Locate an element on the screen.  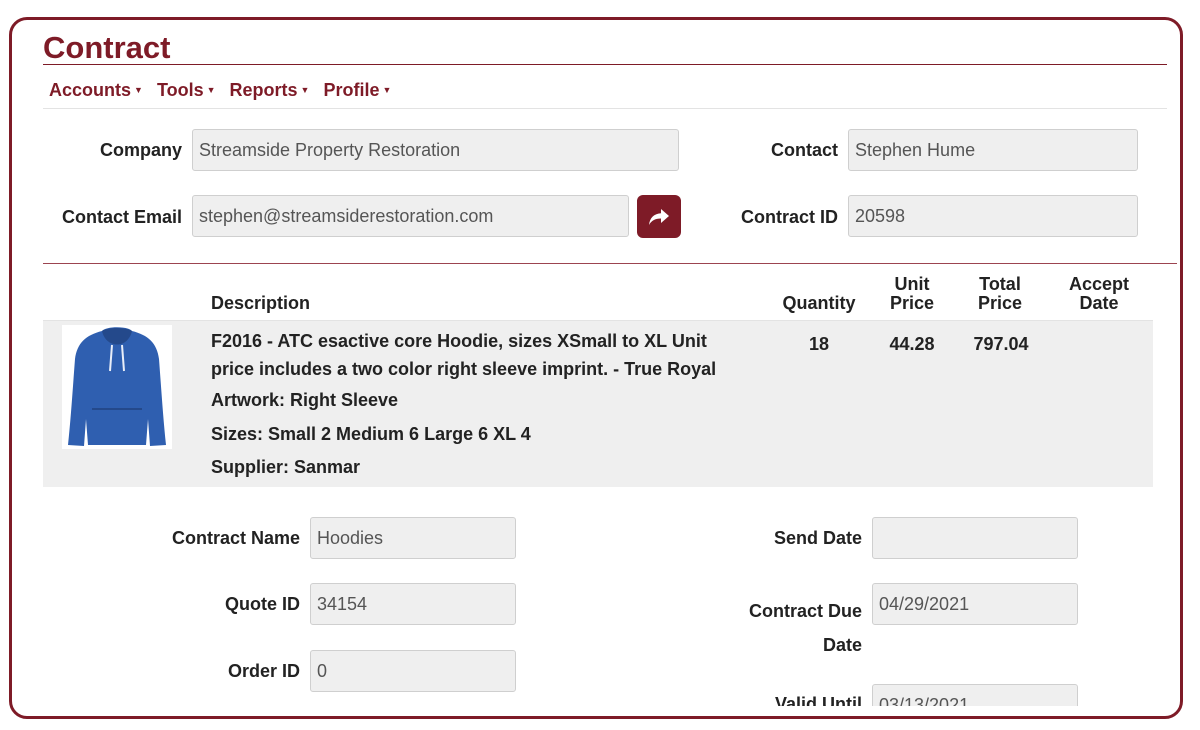
item-total-price: 797.04 is located at coordinates (1001, 344).